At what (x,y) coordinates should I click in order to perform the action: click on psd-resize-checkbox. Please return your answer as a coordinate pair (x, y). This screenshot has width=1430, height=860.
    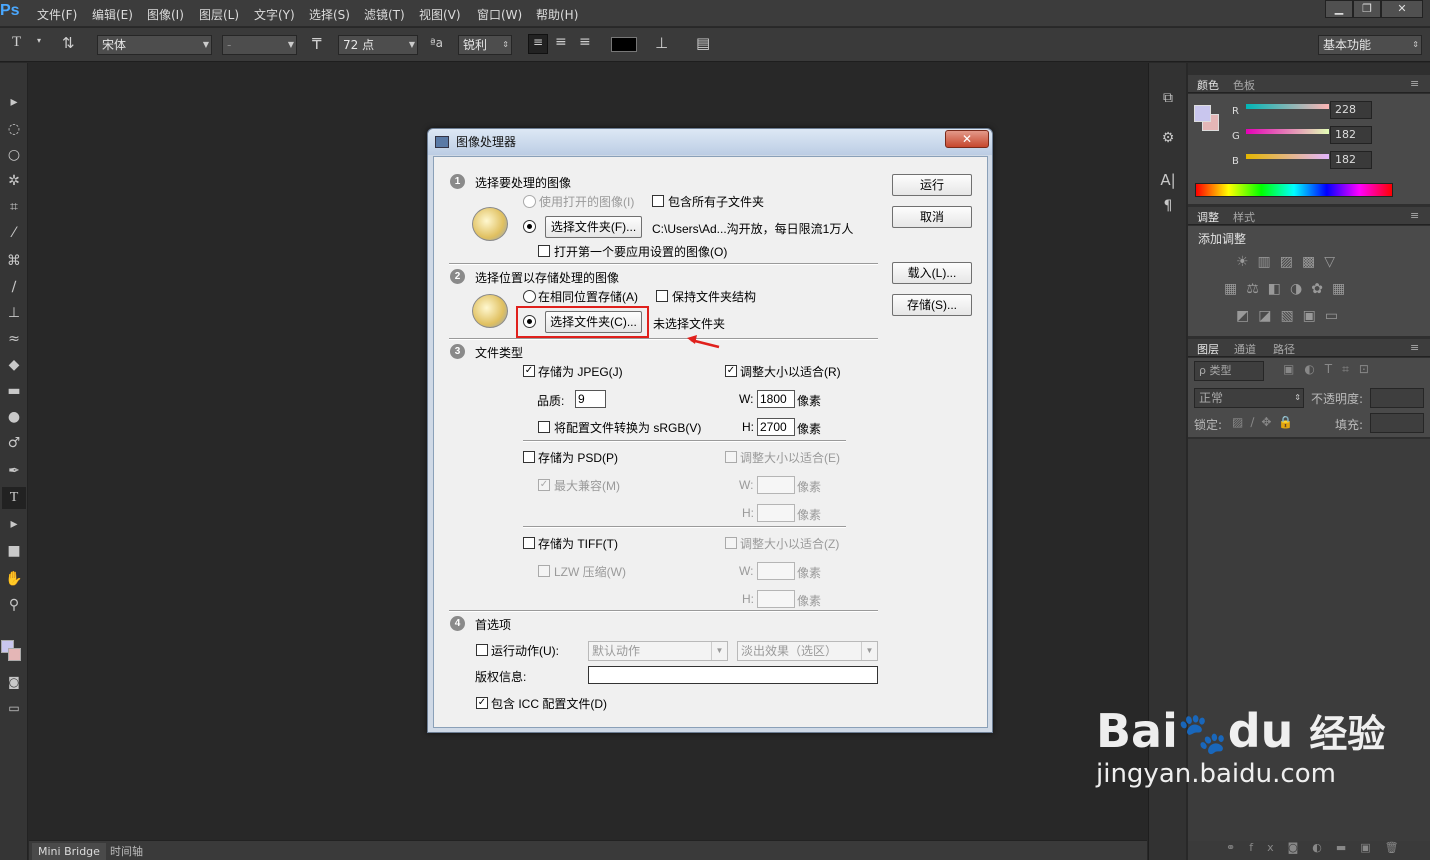
    Looking at the image, I should click on (731, 457).